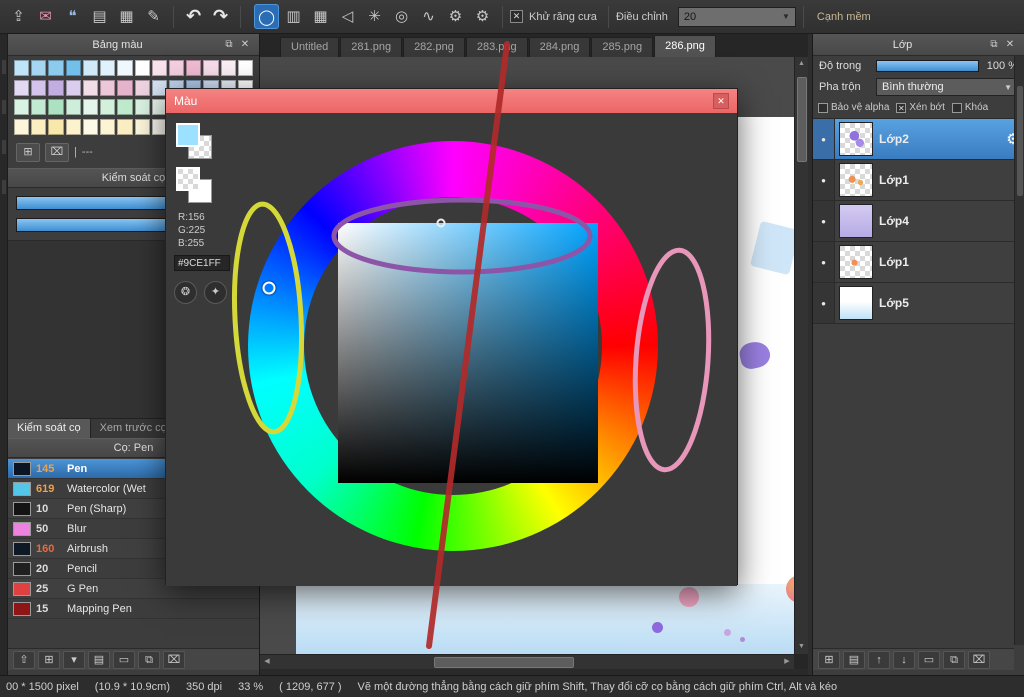 This screenshot has width=1024, height=697. I want to click on layer-panel-scrollbar, so click(1019, 350).